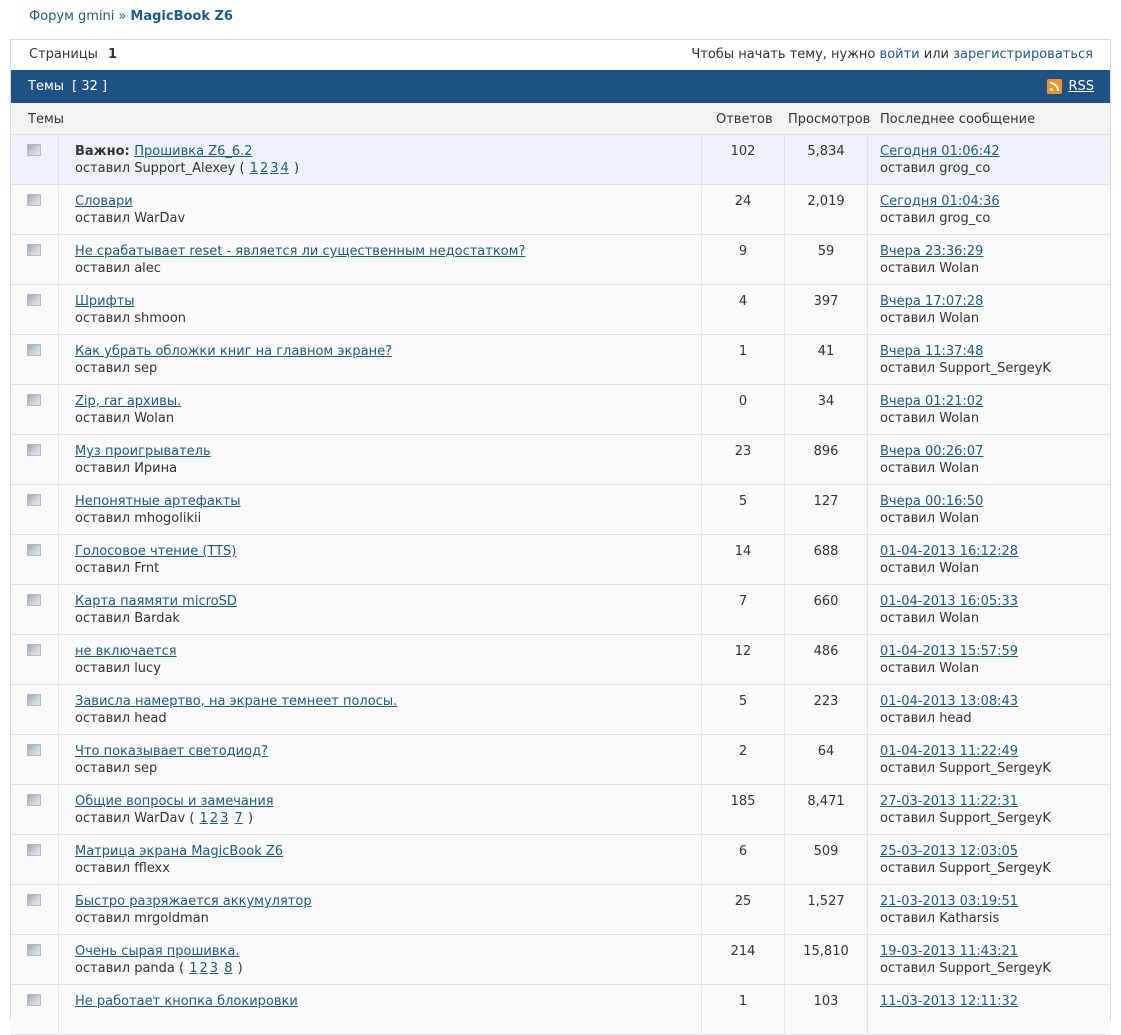 This screenshot has height=1035, width=1121. Describe the element at coordinates (186, 1001) in the screenshot. I see `topic-link: Не работает кнопка блокировки` at that location.